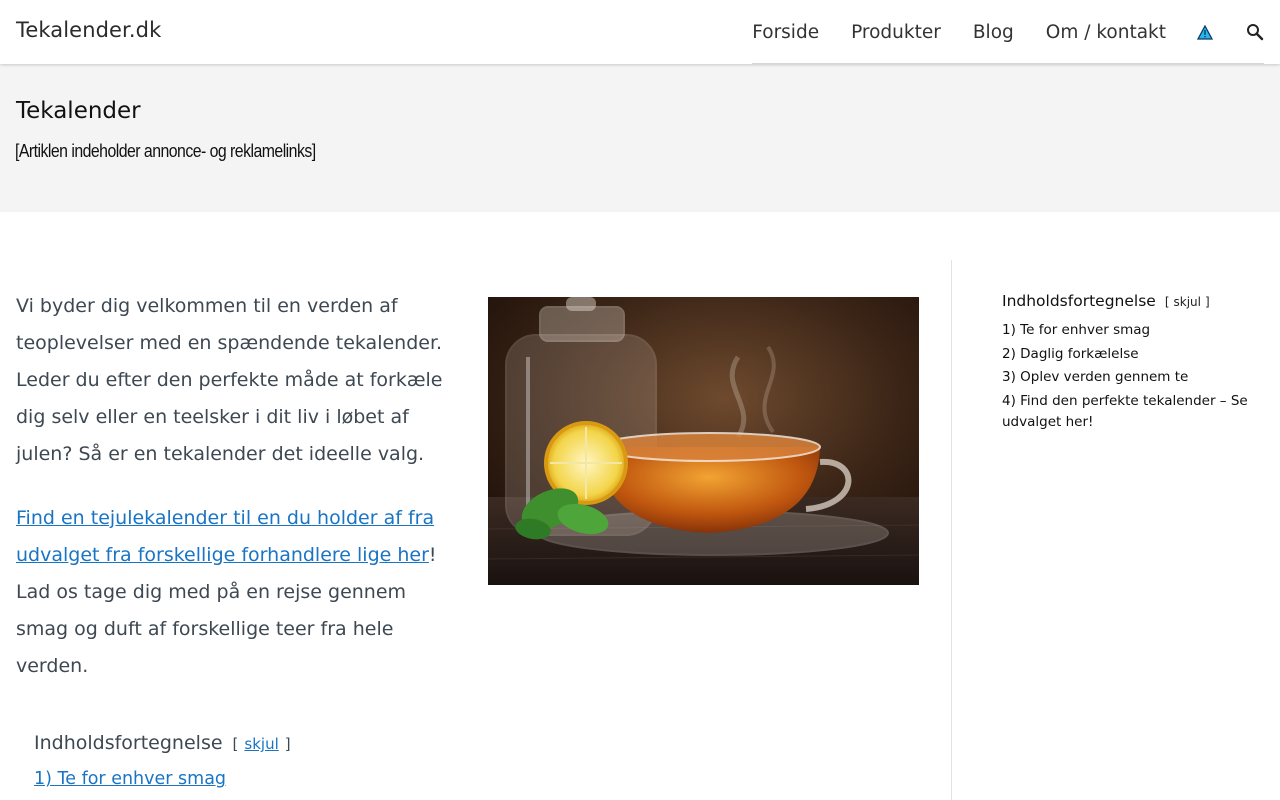  What do you see at coordinates (1167, 302) in the screenshot?
I see `sidebar-toc-bracket-open: [` at bounding box center [1167, 302].